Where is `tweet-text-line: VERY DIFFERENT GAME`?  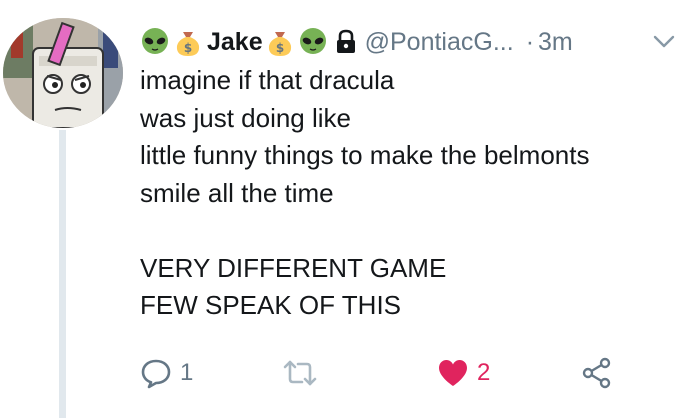
tweet-text-line: VERY DIFFERENT GAME is located at coordinates (293, 267).